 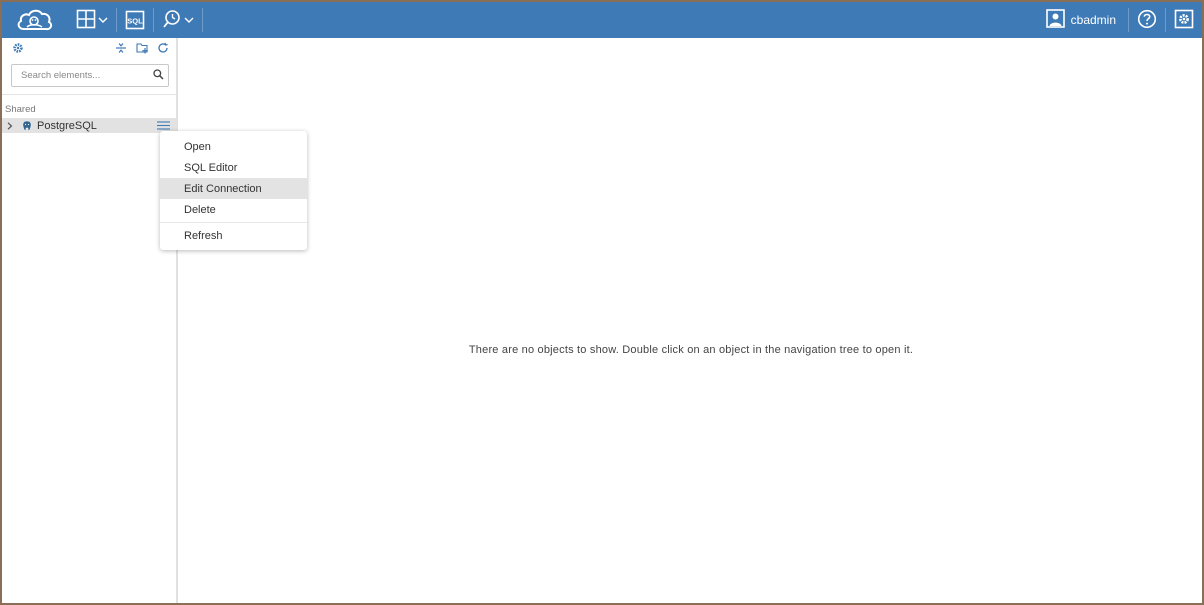 What do you see at coordinates (233, 222) in the screenshot?
I see `menu-separator` at bounding box center [233, 222].